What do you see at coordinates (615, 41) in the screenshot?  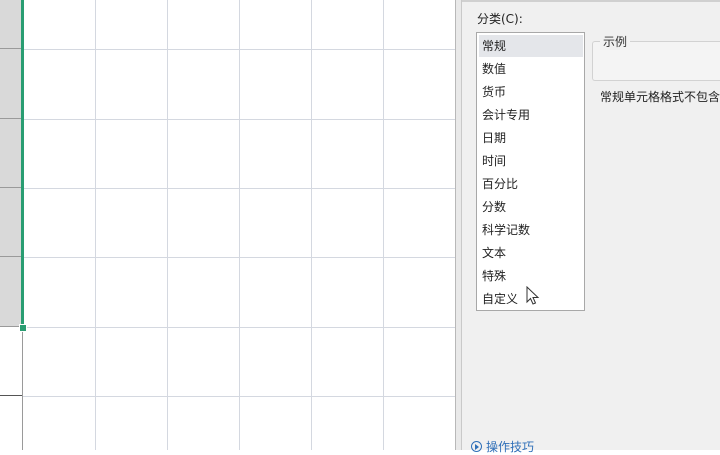 I see `sample-label: 示例` at bounding box center [615, 41].